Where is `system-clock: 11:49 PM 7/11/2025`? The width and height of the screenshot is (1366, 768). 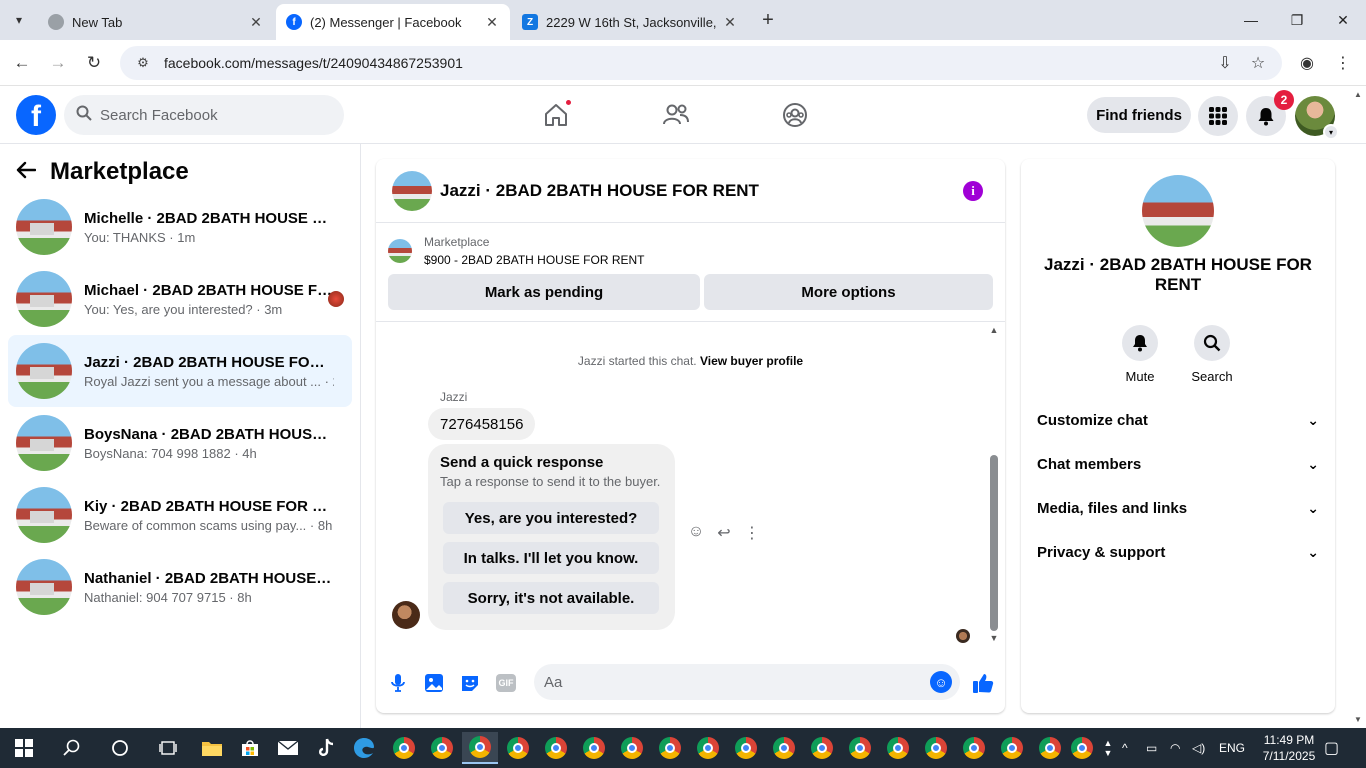
system-clock: 11:49 PM 7/11/2025 is located at coordinates (1289, 748).